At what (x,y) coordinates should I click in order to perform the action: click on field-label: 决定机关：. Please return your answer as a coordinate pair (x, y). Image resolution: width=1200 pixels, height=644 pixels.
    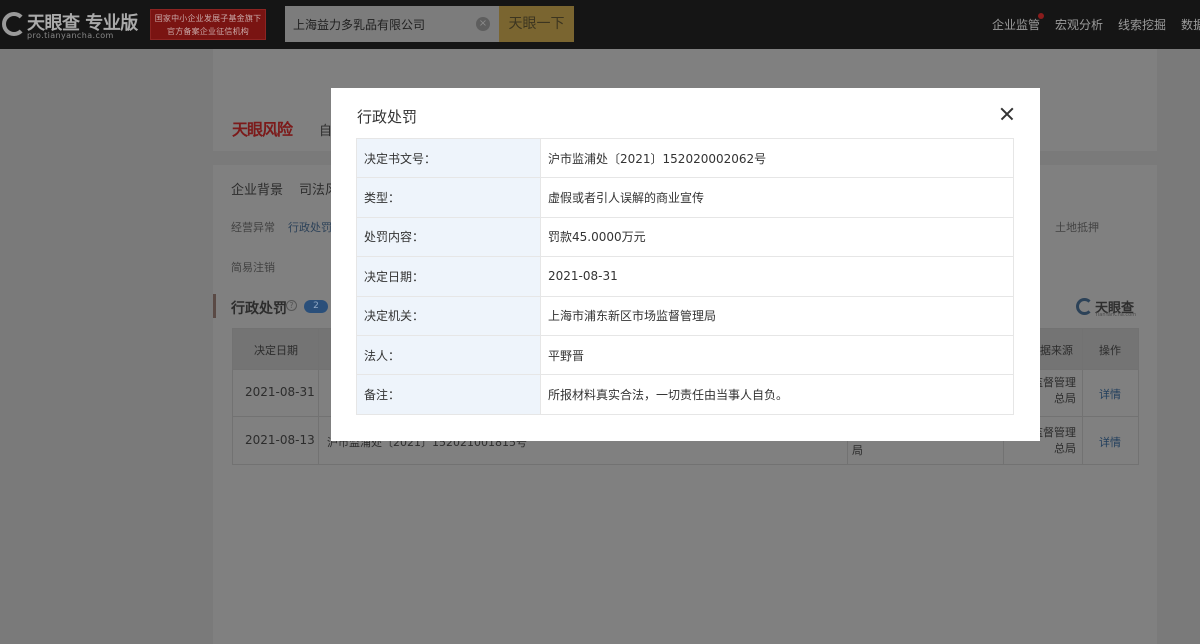
    Looking at the image, I should click on (448, 315).